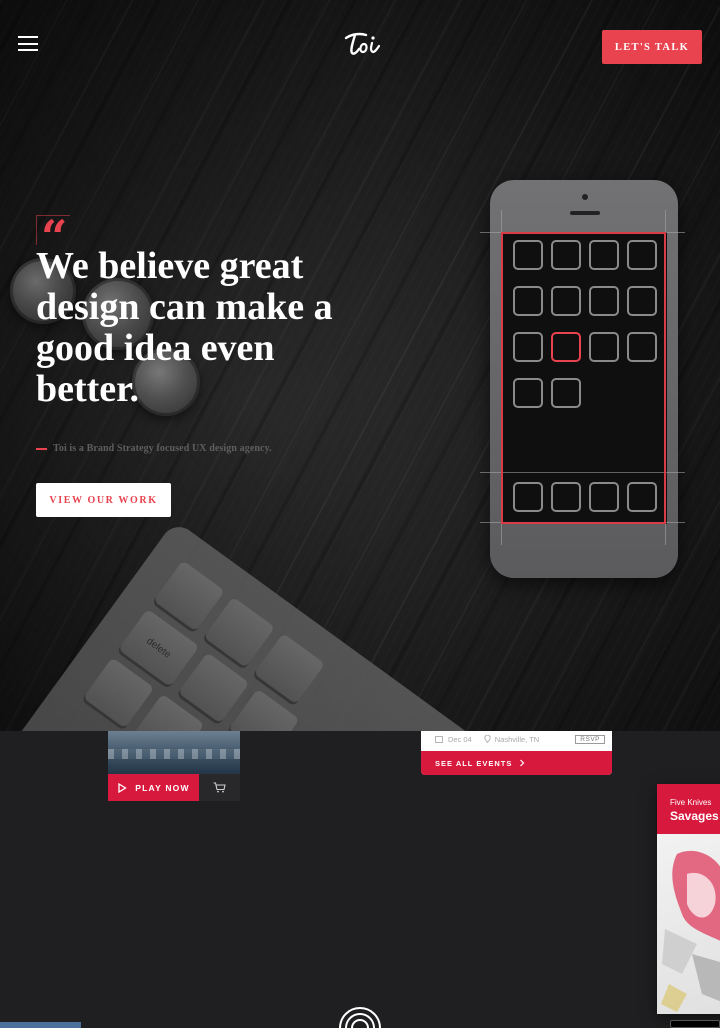 This screenshot has height=1028, width=720. What do you see at coordinates (590, 739) in the screenshot?
I see `rsvp-button: RSVP` at bounding box center [590, 739].